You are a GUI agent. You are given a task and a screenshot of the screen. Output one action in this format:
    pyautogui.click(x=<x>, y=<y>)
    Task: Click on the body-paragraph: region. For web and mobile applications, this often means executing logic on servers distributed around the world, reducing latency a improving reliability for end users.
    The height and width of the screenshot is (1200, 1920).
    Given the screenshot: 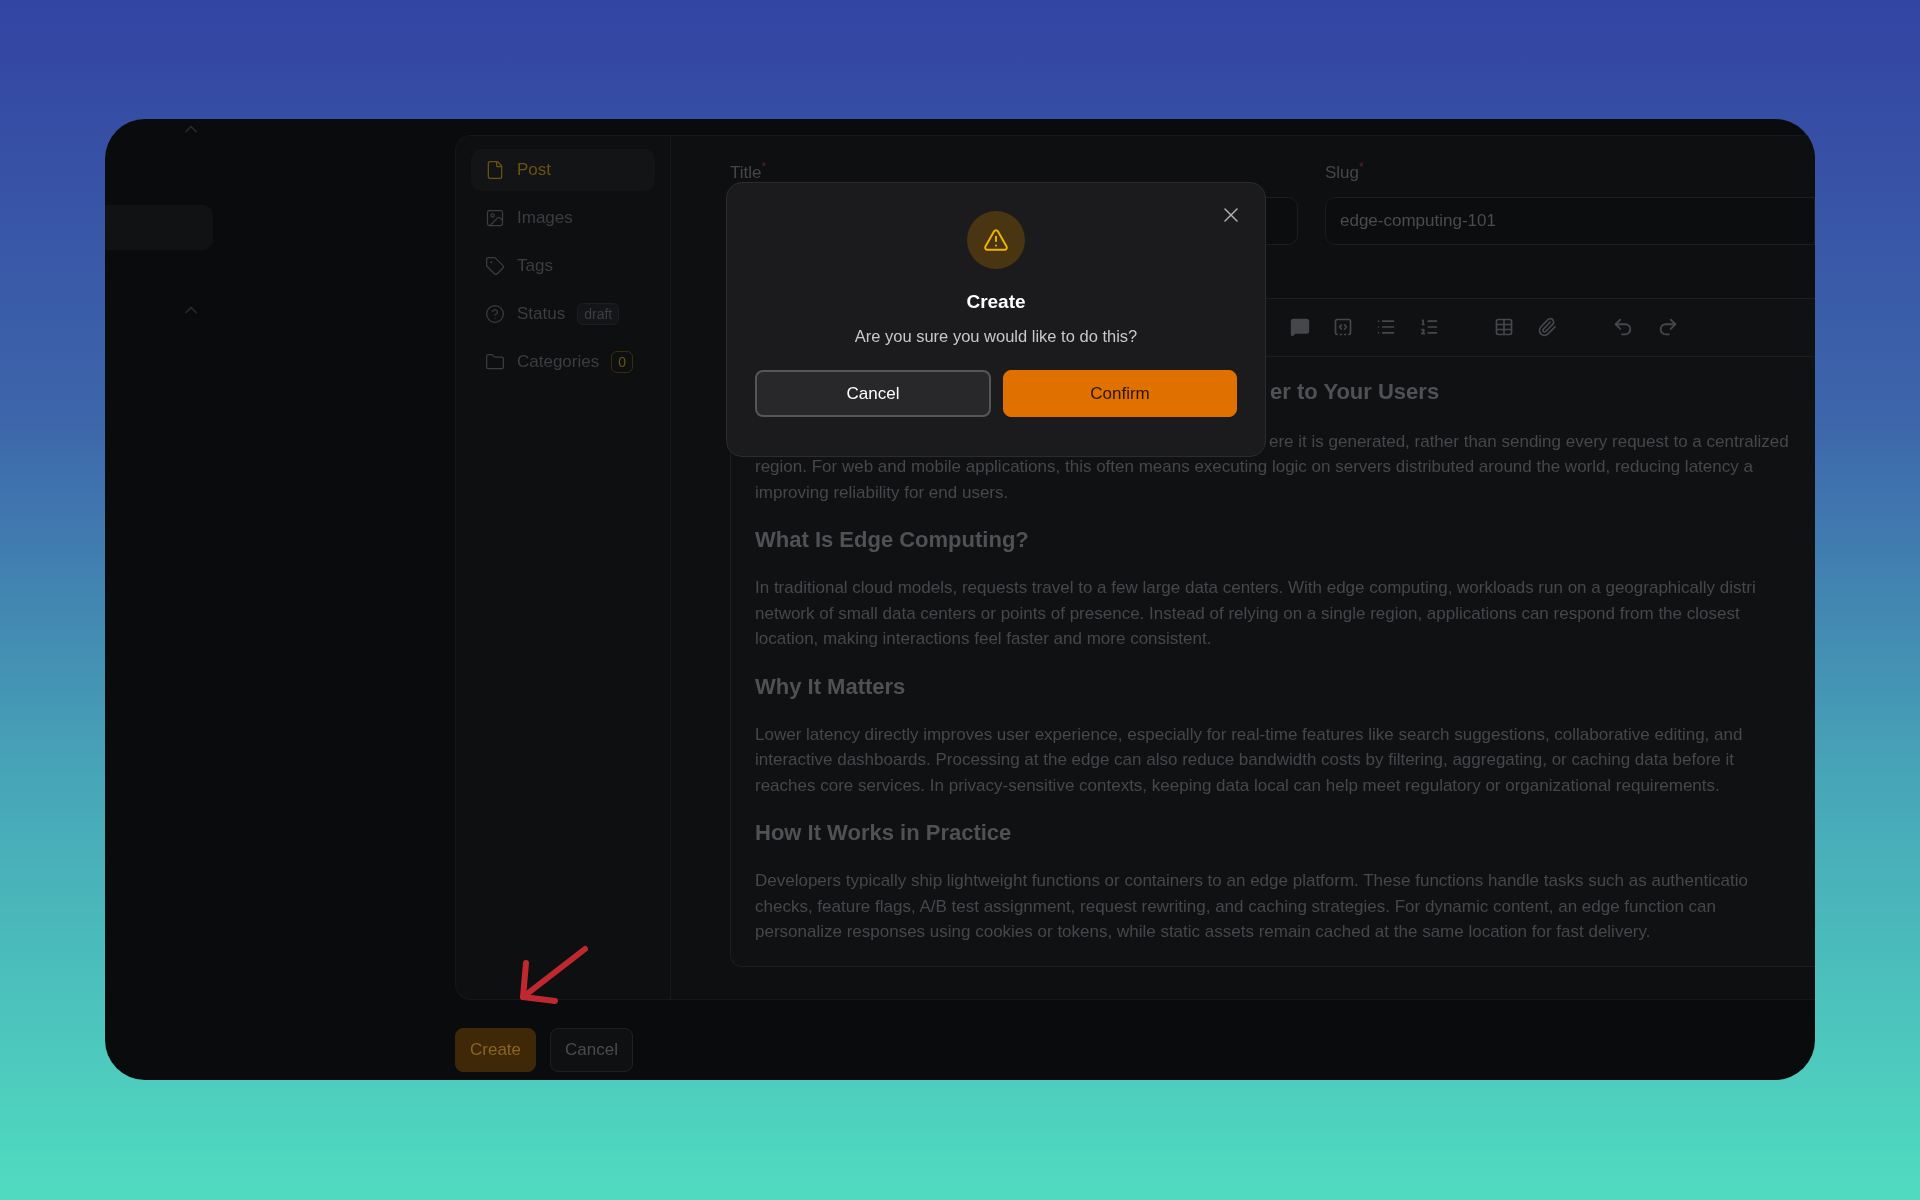 What is the action you would take?
    pyautogui.click(x=1254, y=480)
    